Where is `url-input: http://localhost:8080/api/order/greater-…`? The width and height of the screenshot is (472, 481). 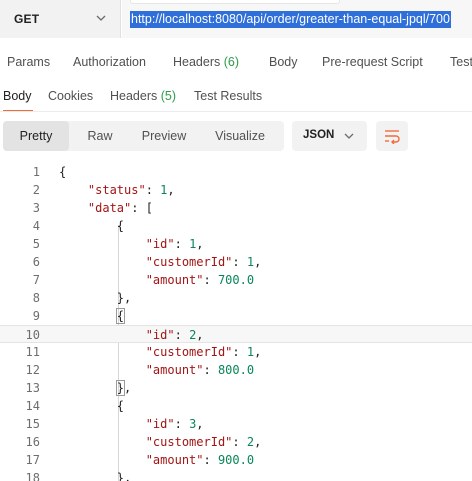 url-input: http://localhost:8080/api/order/greater-… is located at coordinates (297, 19).